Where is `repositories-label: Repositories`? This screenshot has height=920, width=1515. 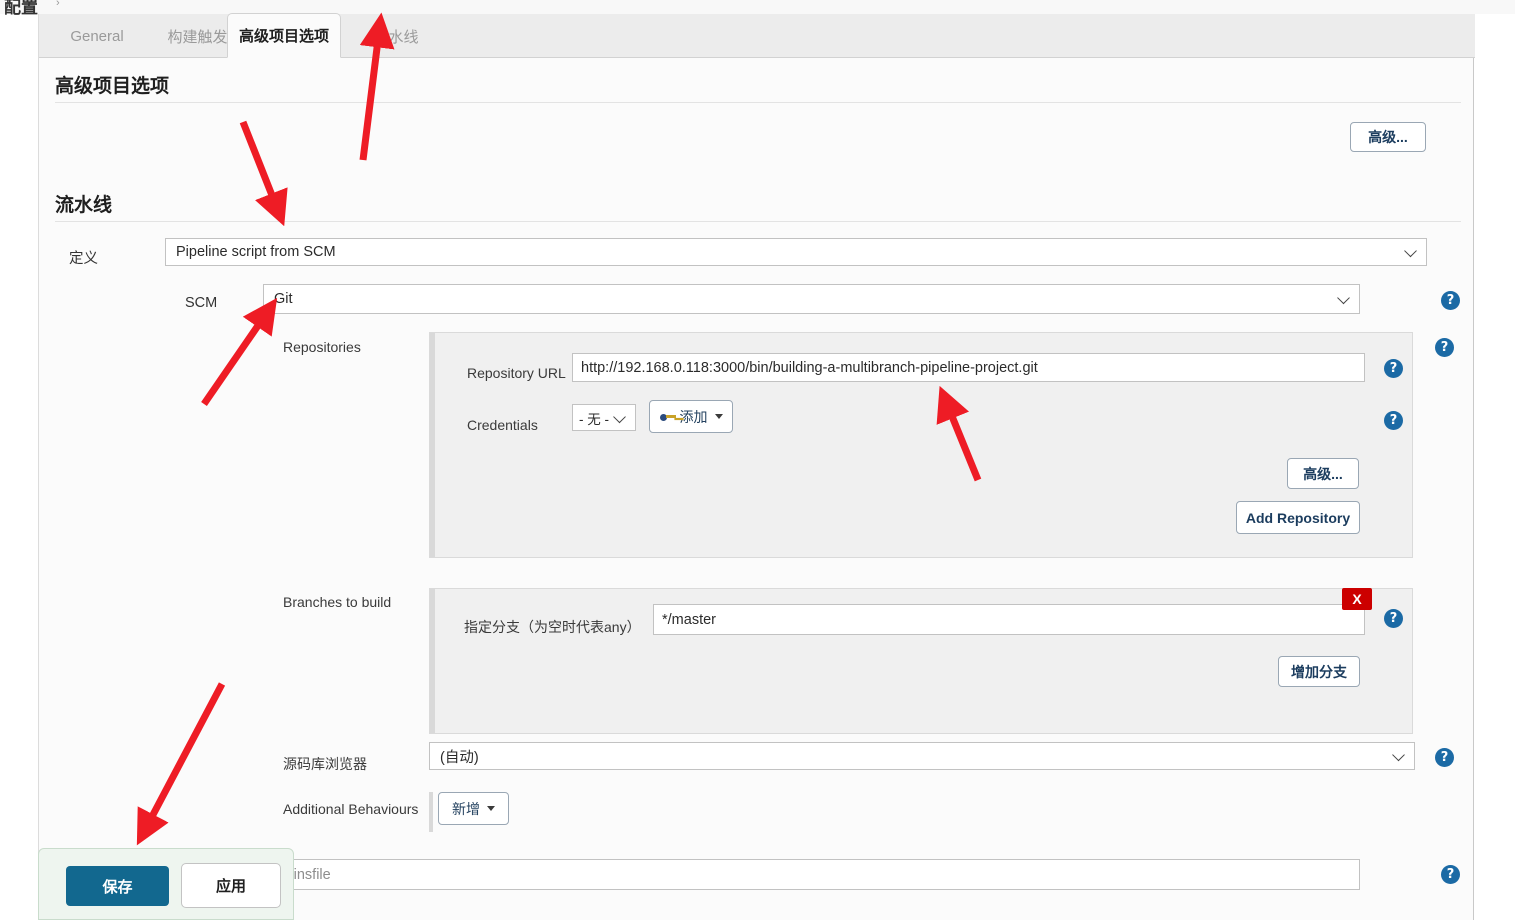 repositories-label: Repositories is located at coordinates (322, 347).